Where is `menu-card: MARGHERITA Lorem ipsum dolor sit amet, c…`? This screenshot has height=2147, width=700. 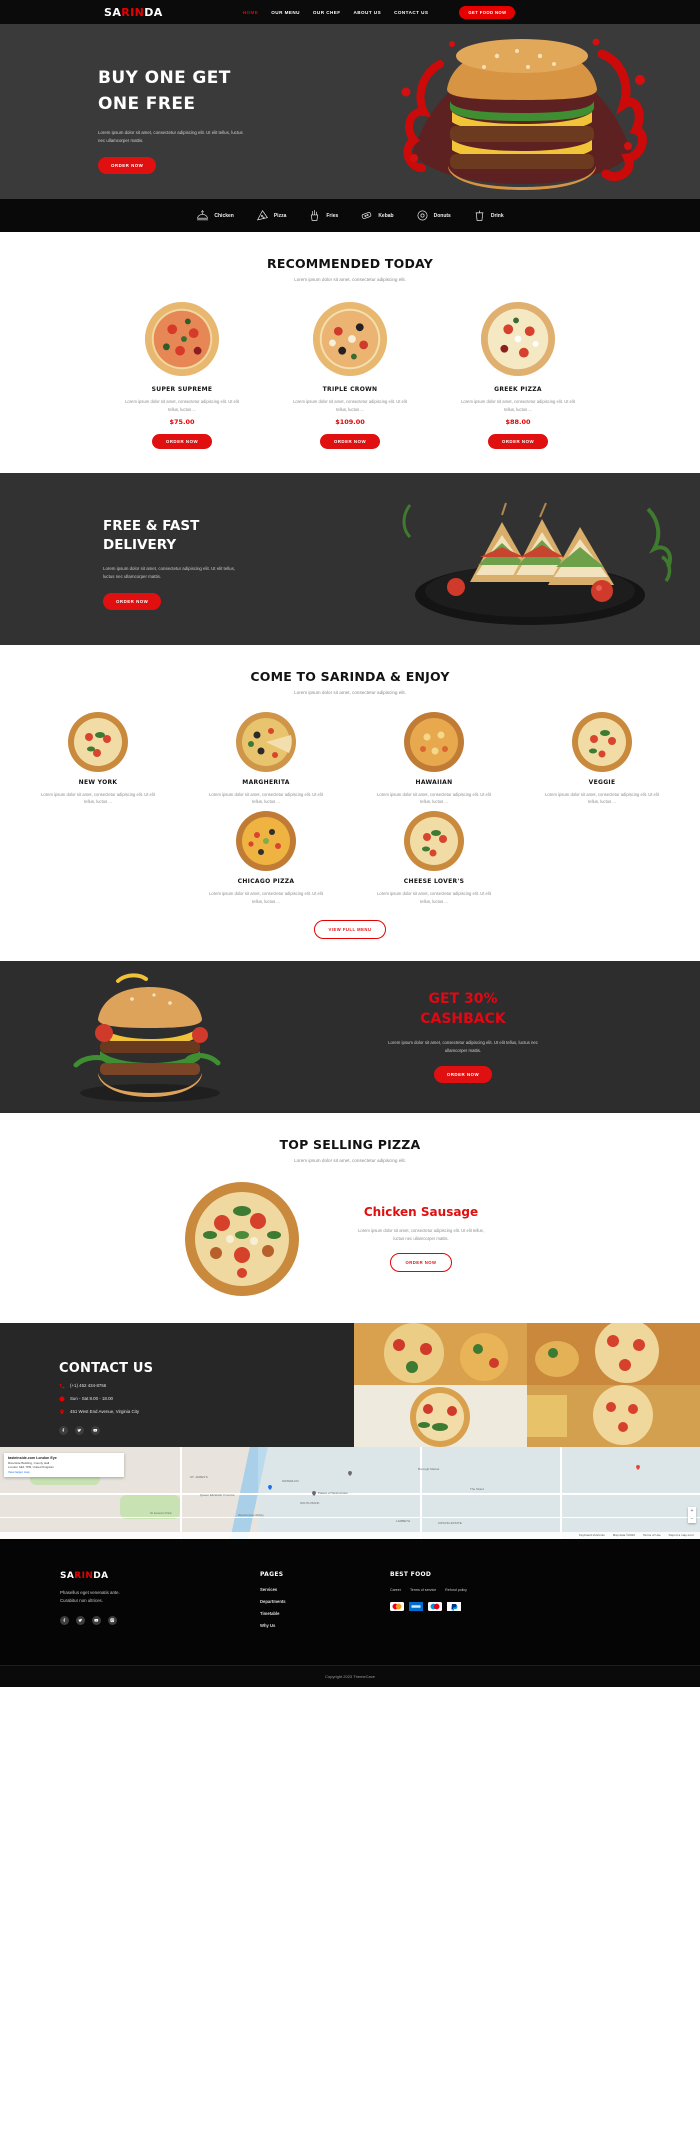 menu-card: MARGHERITA Lorem ipsum dolor sit amet, c… is located at coordinates (266, 759).